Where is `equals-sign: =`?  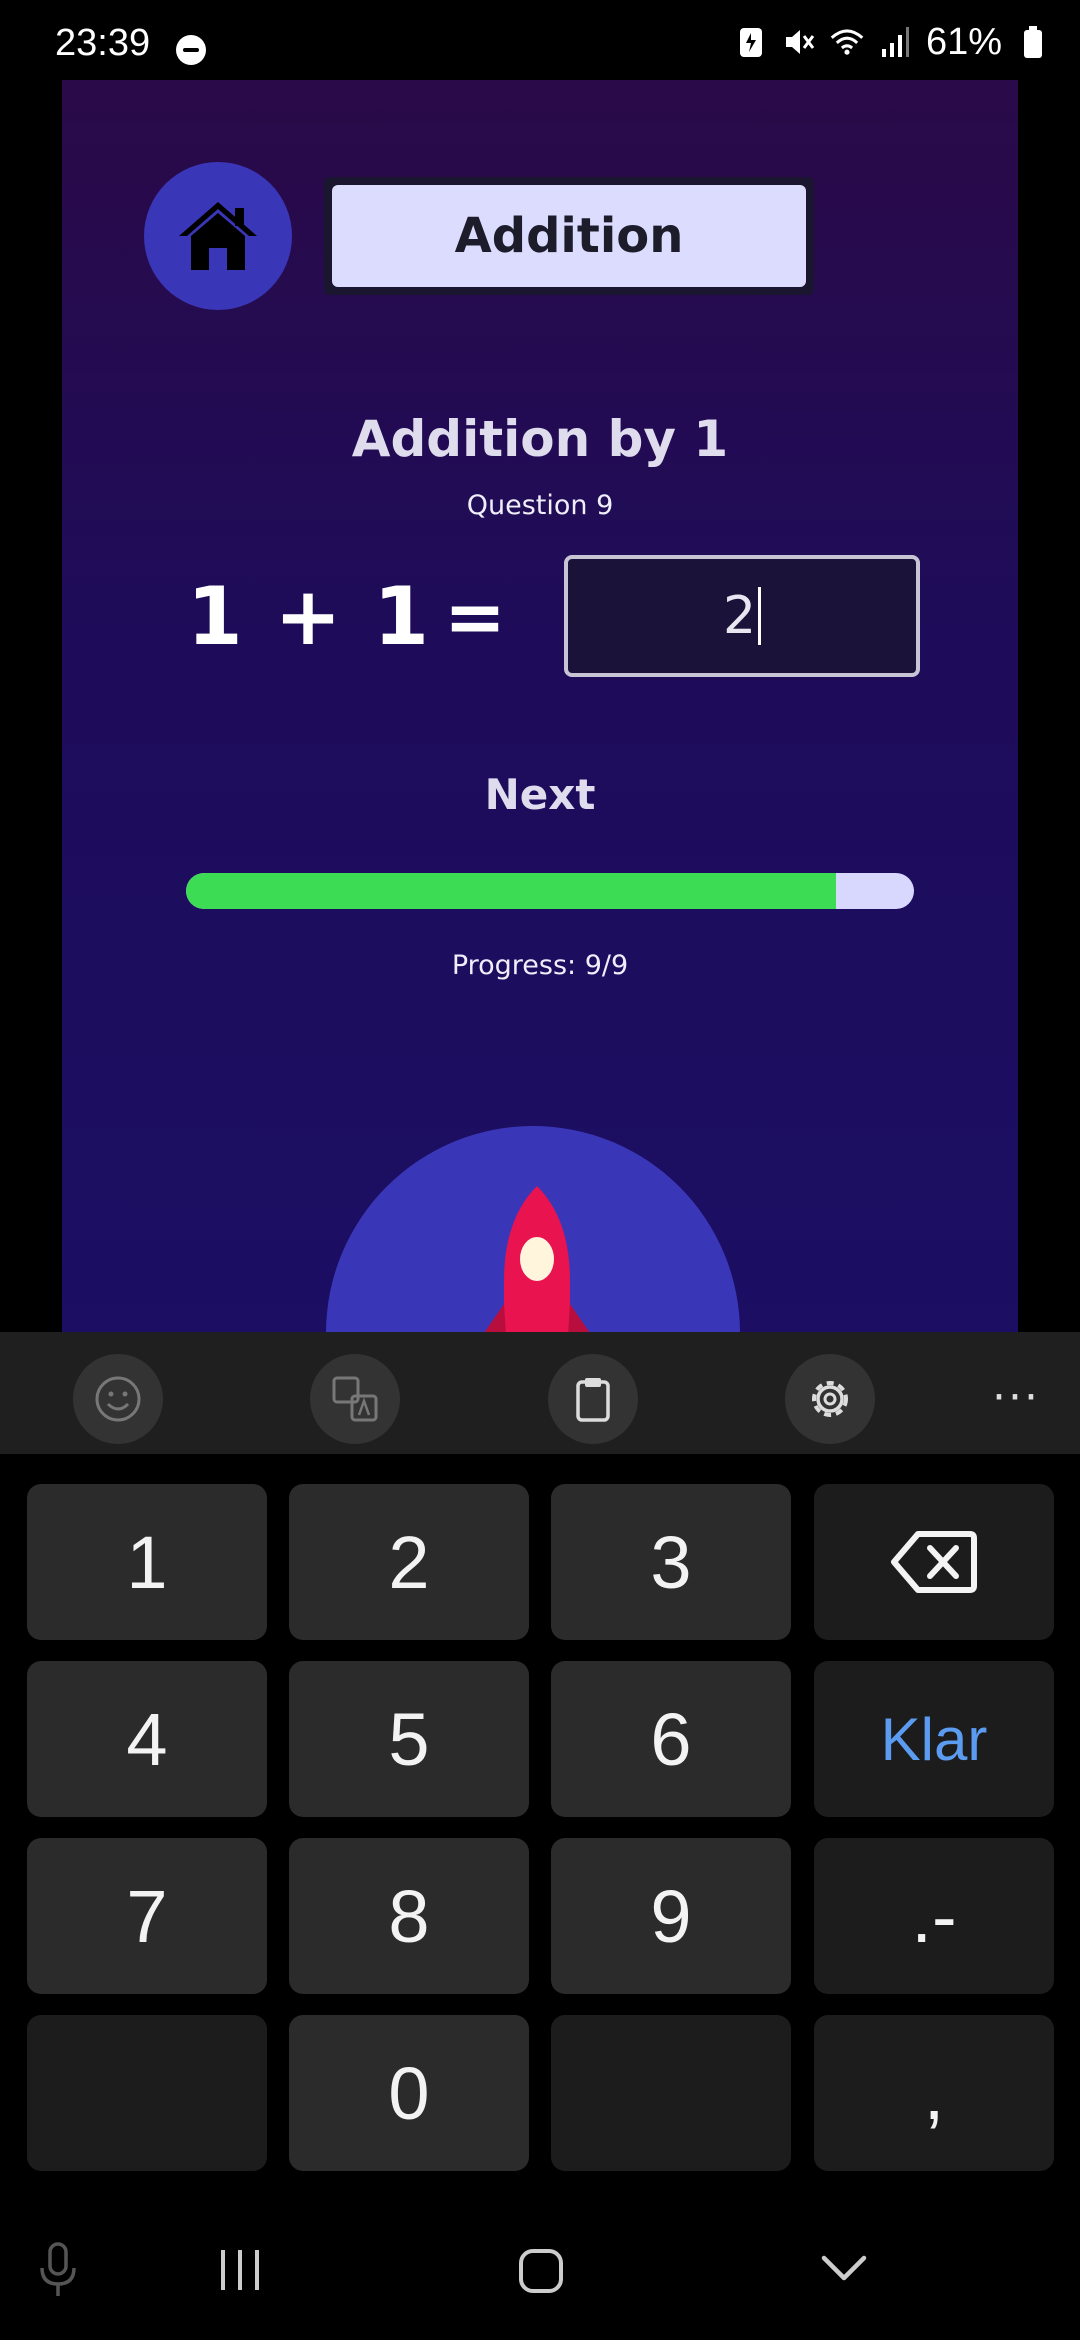 equals-sign: = is located at coordinates (475, 617).